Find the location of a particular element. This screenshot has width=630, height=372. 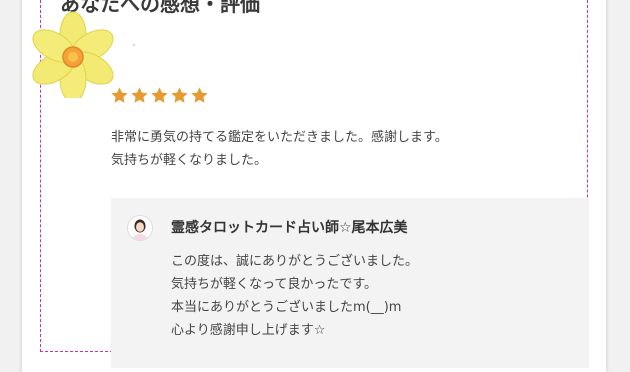

reply-line: この度は、誠にありがとうございました。 is located at coordinates (295, 261).